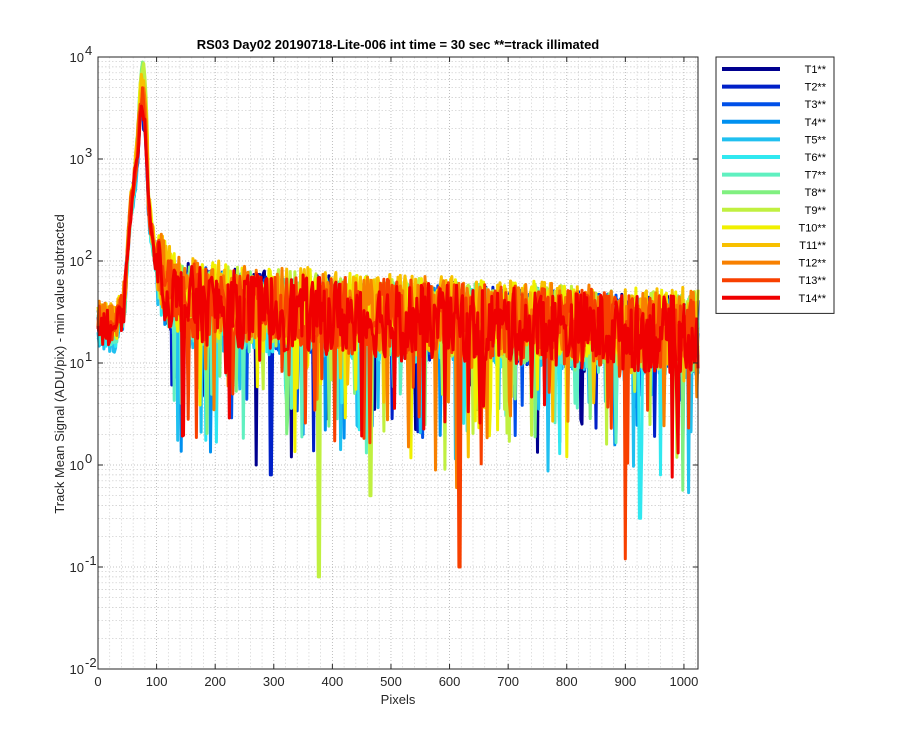  What do you see at coordinates (274, 681) in the screenshot?
I see `x-tick-label: 300` at bounding box center [274, 681].